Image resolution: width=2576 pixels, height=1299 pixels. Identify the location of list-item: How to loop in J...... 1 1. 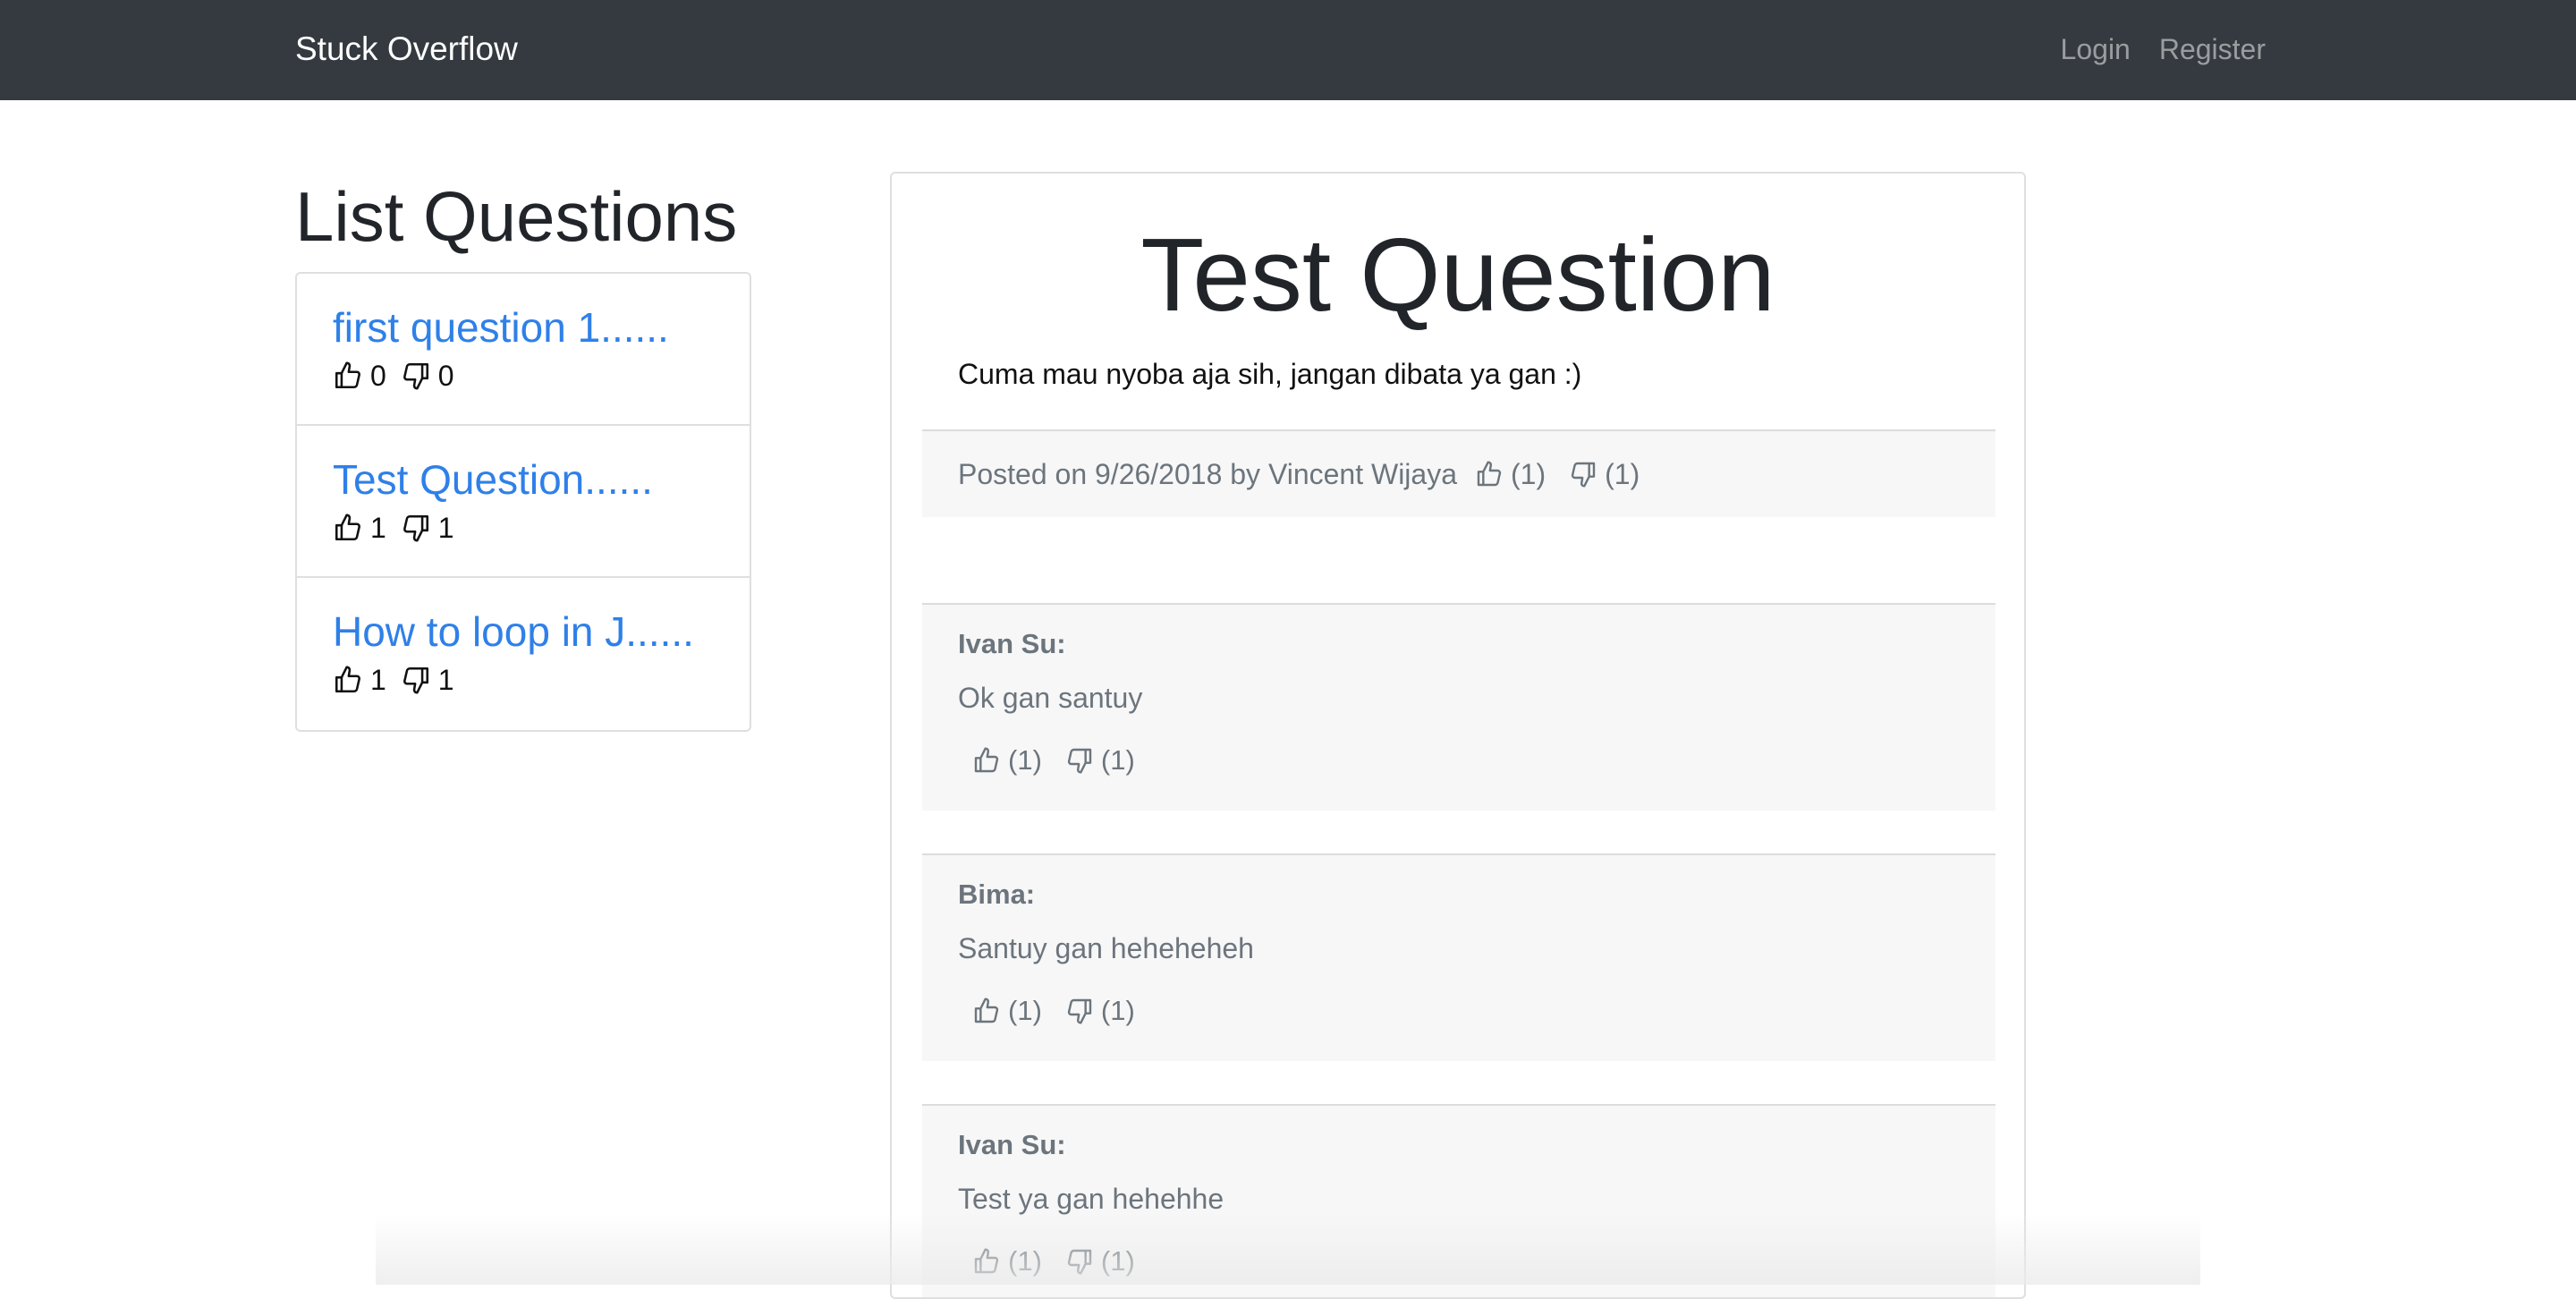
(523, 654).